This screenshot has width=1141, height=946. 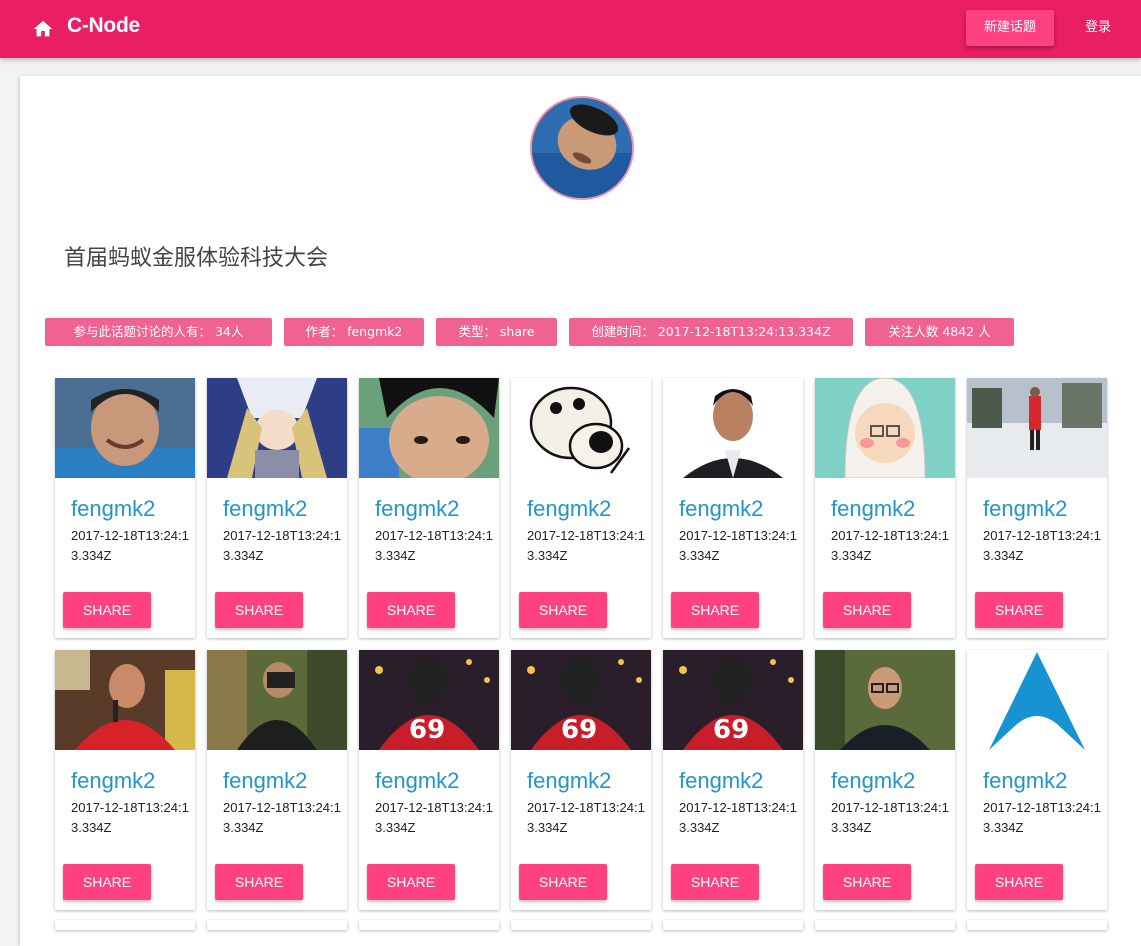 I want to click on type-chip: 类型： share, so click(x=496, y=332).